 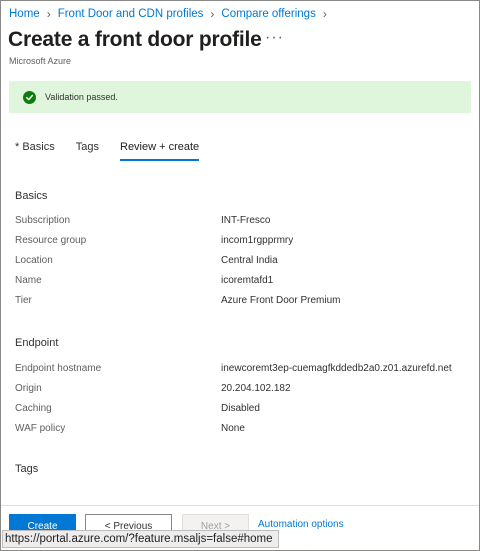 I want to click on field-label: Location, so click(x=34, y=260).